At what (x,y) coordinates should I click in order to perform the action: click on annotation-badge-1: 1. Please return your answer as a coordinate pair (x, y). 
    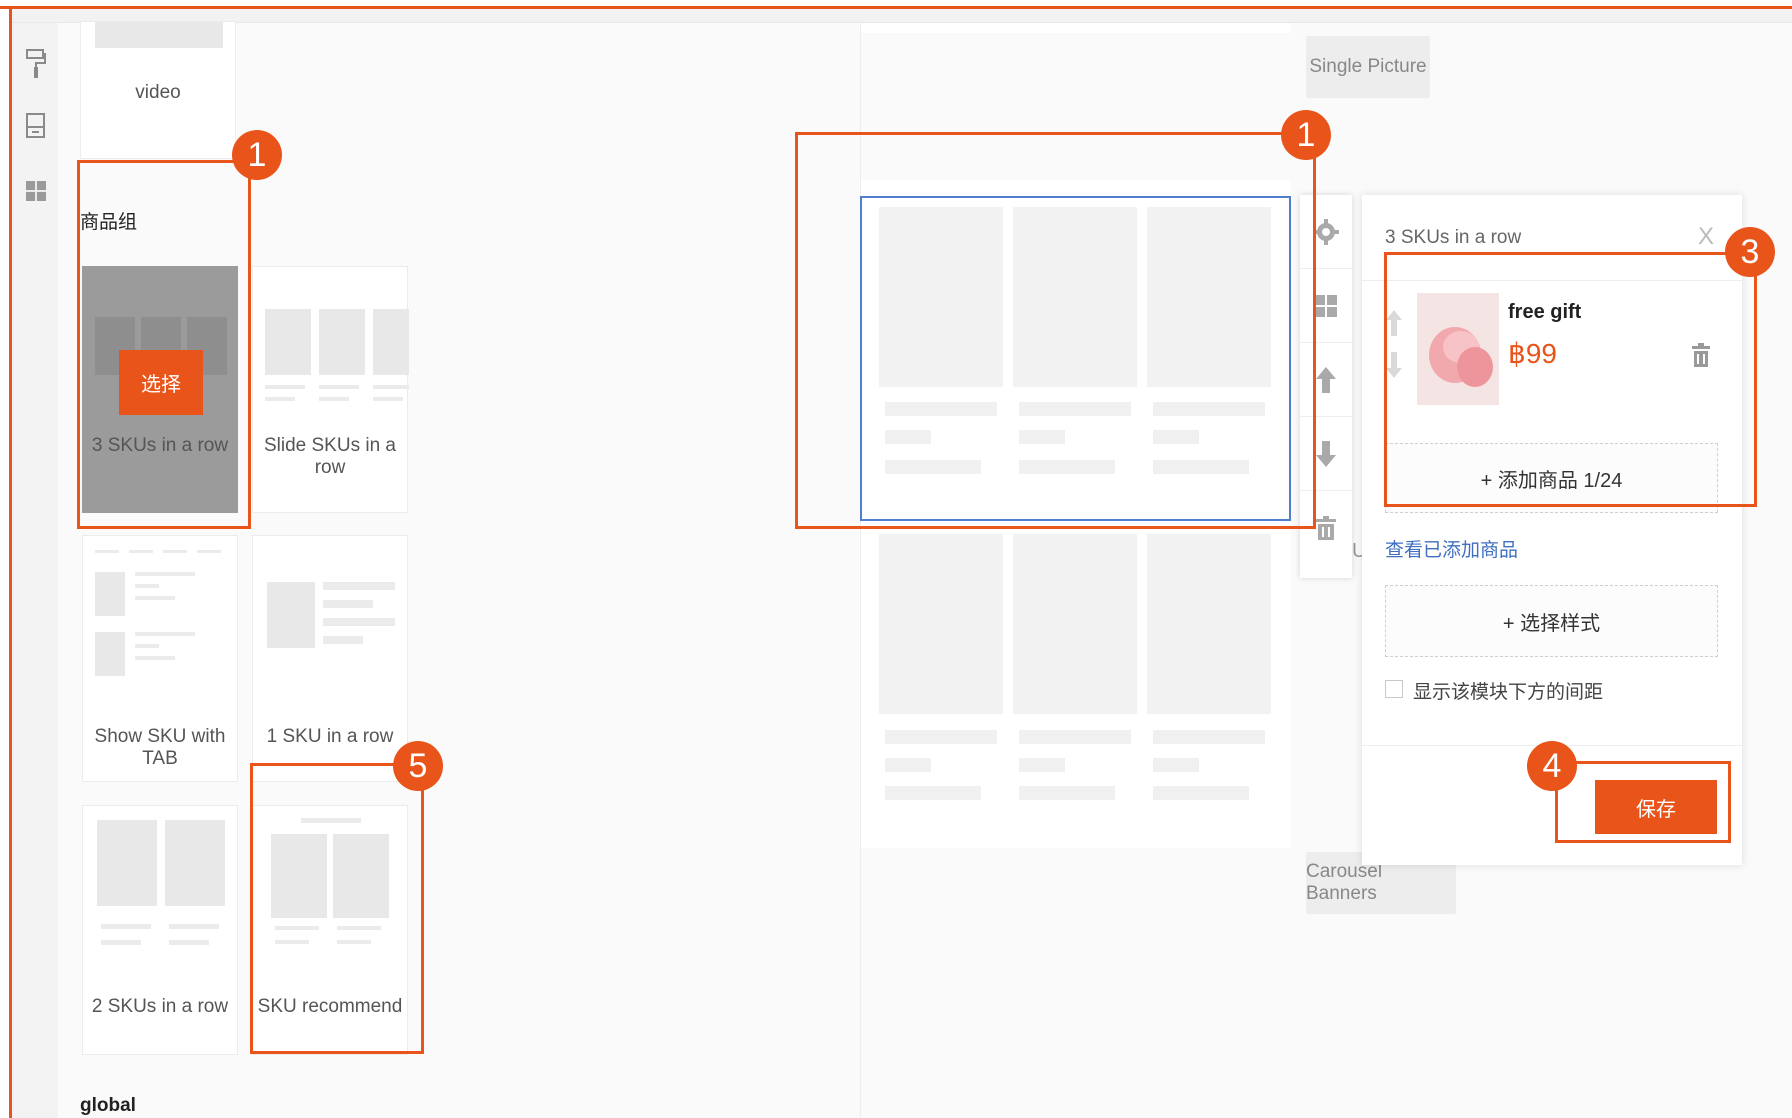
    Looking at the image, I should click on (257, 155).